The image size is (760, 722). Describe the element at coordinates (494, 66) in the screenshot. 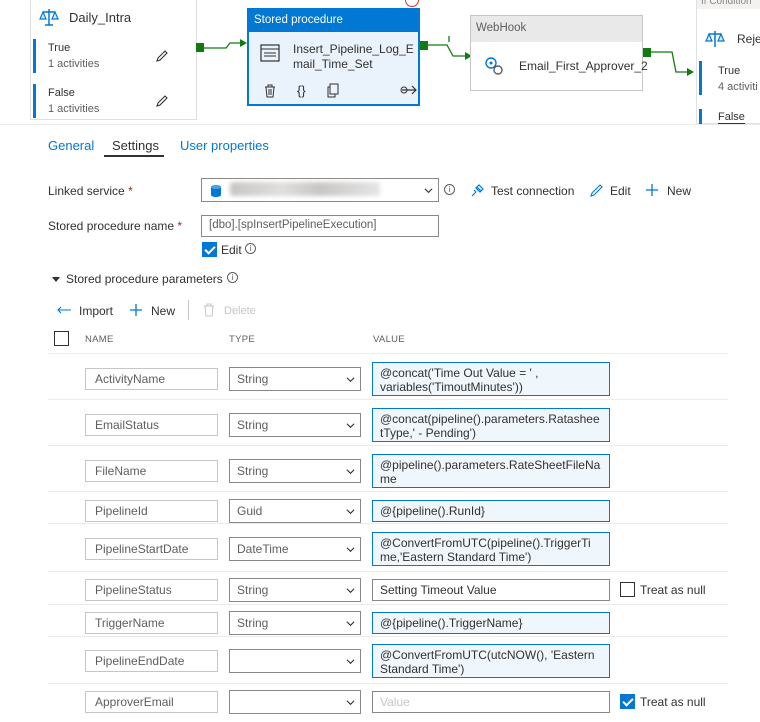

I see `webhook-icon` at that location.